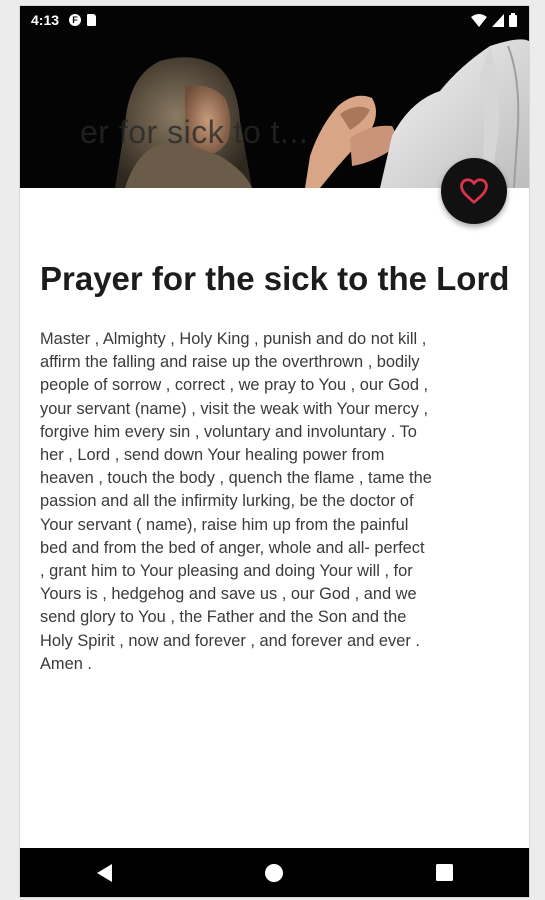 The width and height of the screenshot is (545, 900). I want to click on favorite-button, so click(474, 191).